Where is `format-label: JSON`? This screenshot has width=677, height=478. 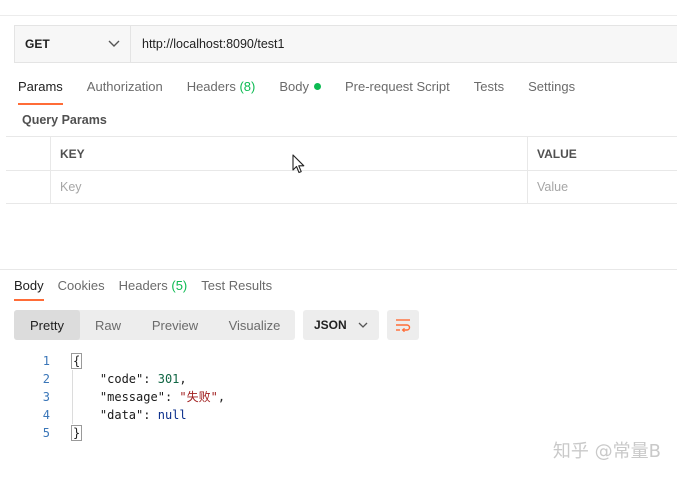 format-label: JSON is located at coordinates (330, 325).